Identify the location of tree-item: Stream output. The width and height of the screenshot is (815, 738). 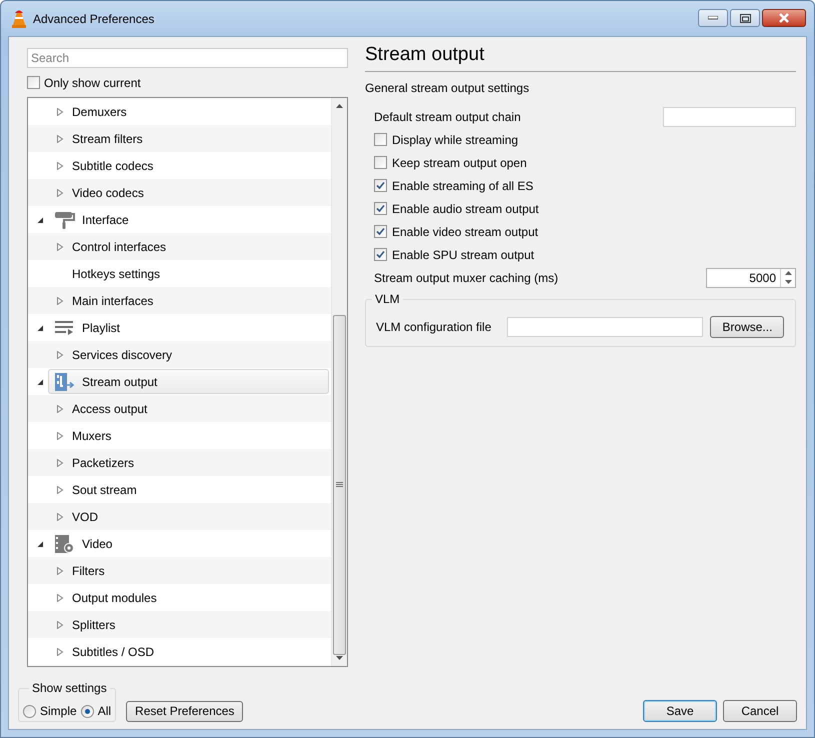
(188, 381).